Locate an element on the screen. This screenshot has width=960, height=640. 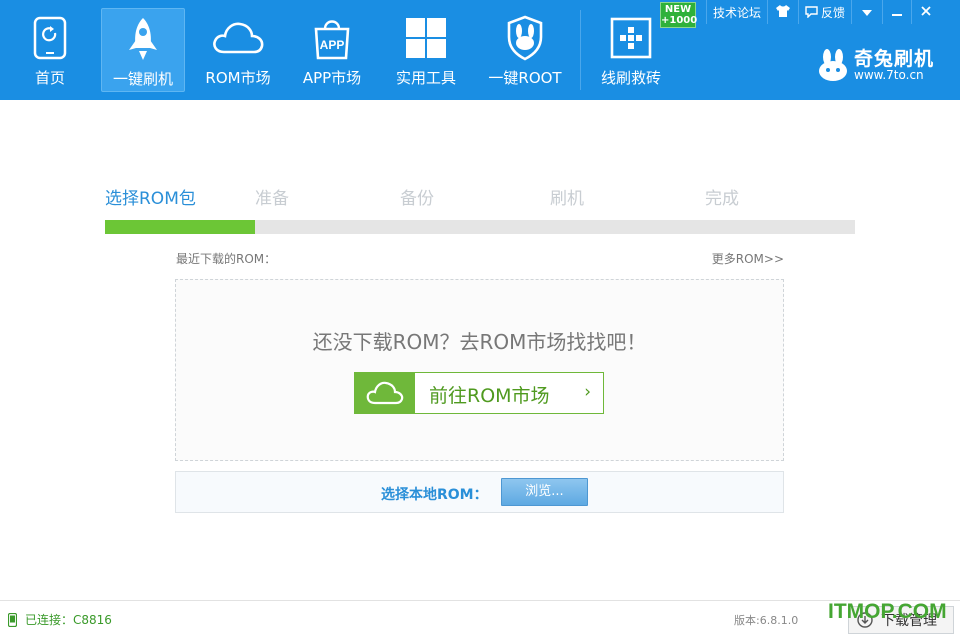
nav-brick-rescue: 线刷救砖 is located at coordinates (631, 50).